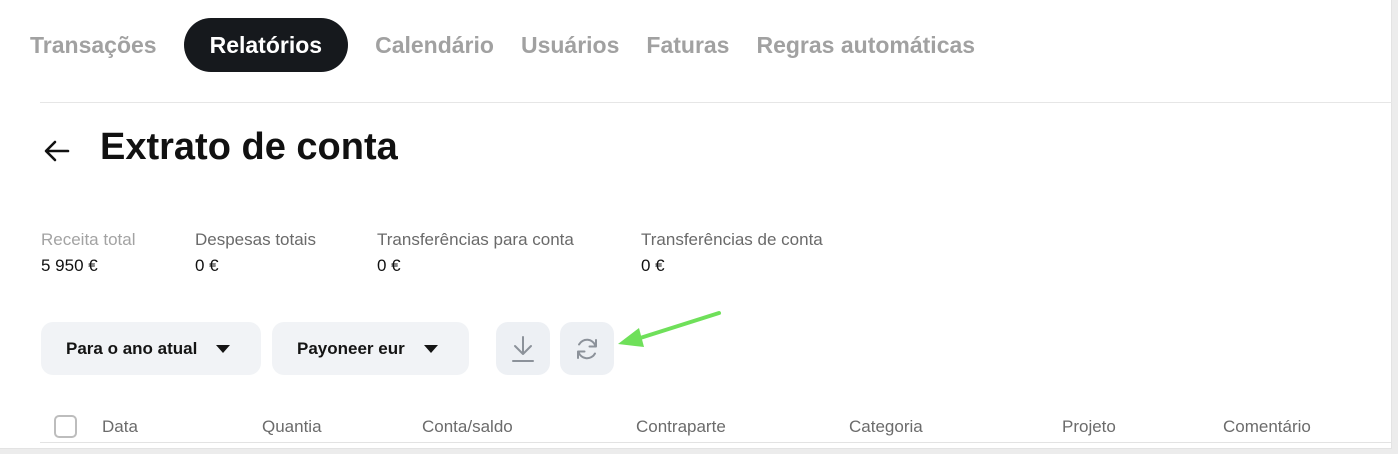 This screenshot has width=1398, height=454. Describe the element at coordinates (255, 239) in the screenshot. I see `stat-label: Despesas totais` at that location.